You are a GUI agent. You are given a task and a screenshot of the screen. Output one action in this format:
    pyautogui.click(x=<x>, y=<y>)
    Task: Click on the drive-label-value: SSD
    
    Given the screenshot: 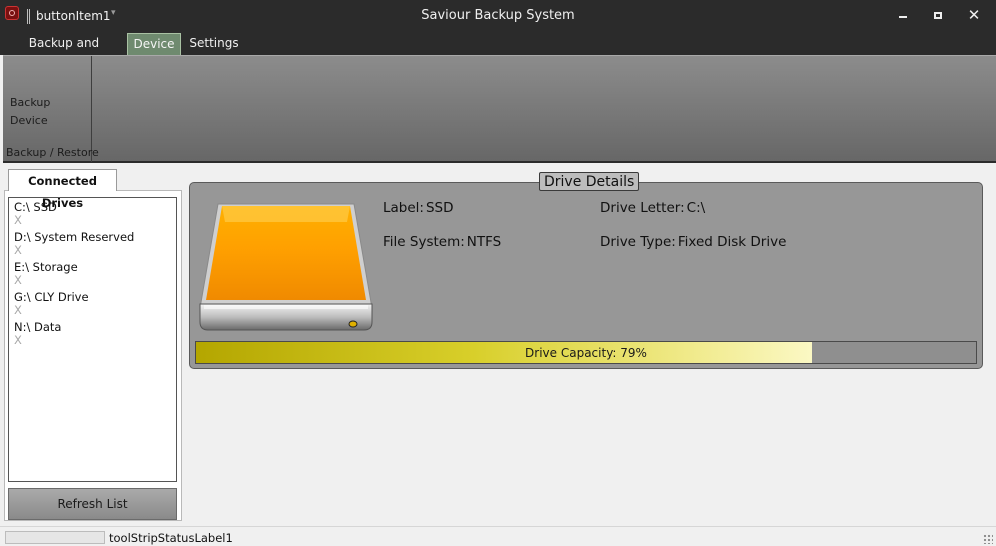 What is the action you would take?
    pyautogui.click(x=439, y=208)
    